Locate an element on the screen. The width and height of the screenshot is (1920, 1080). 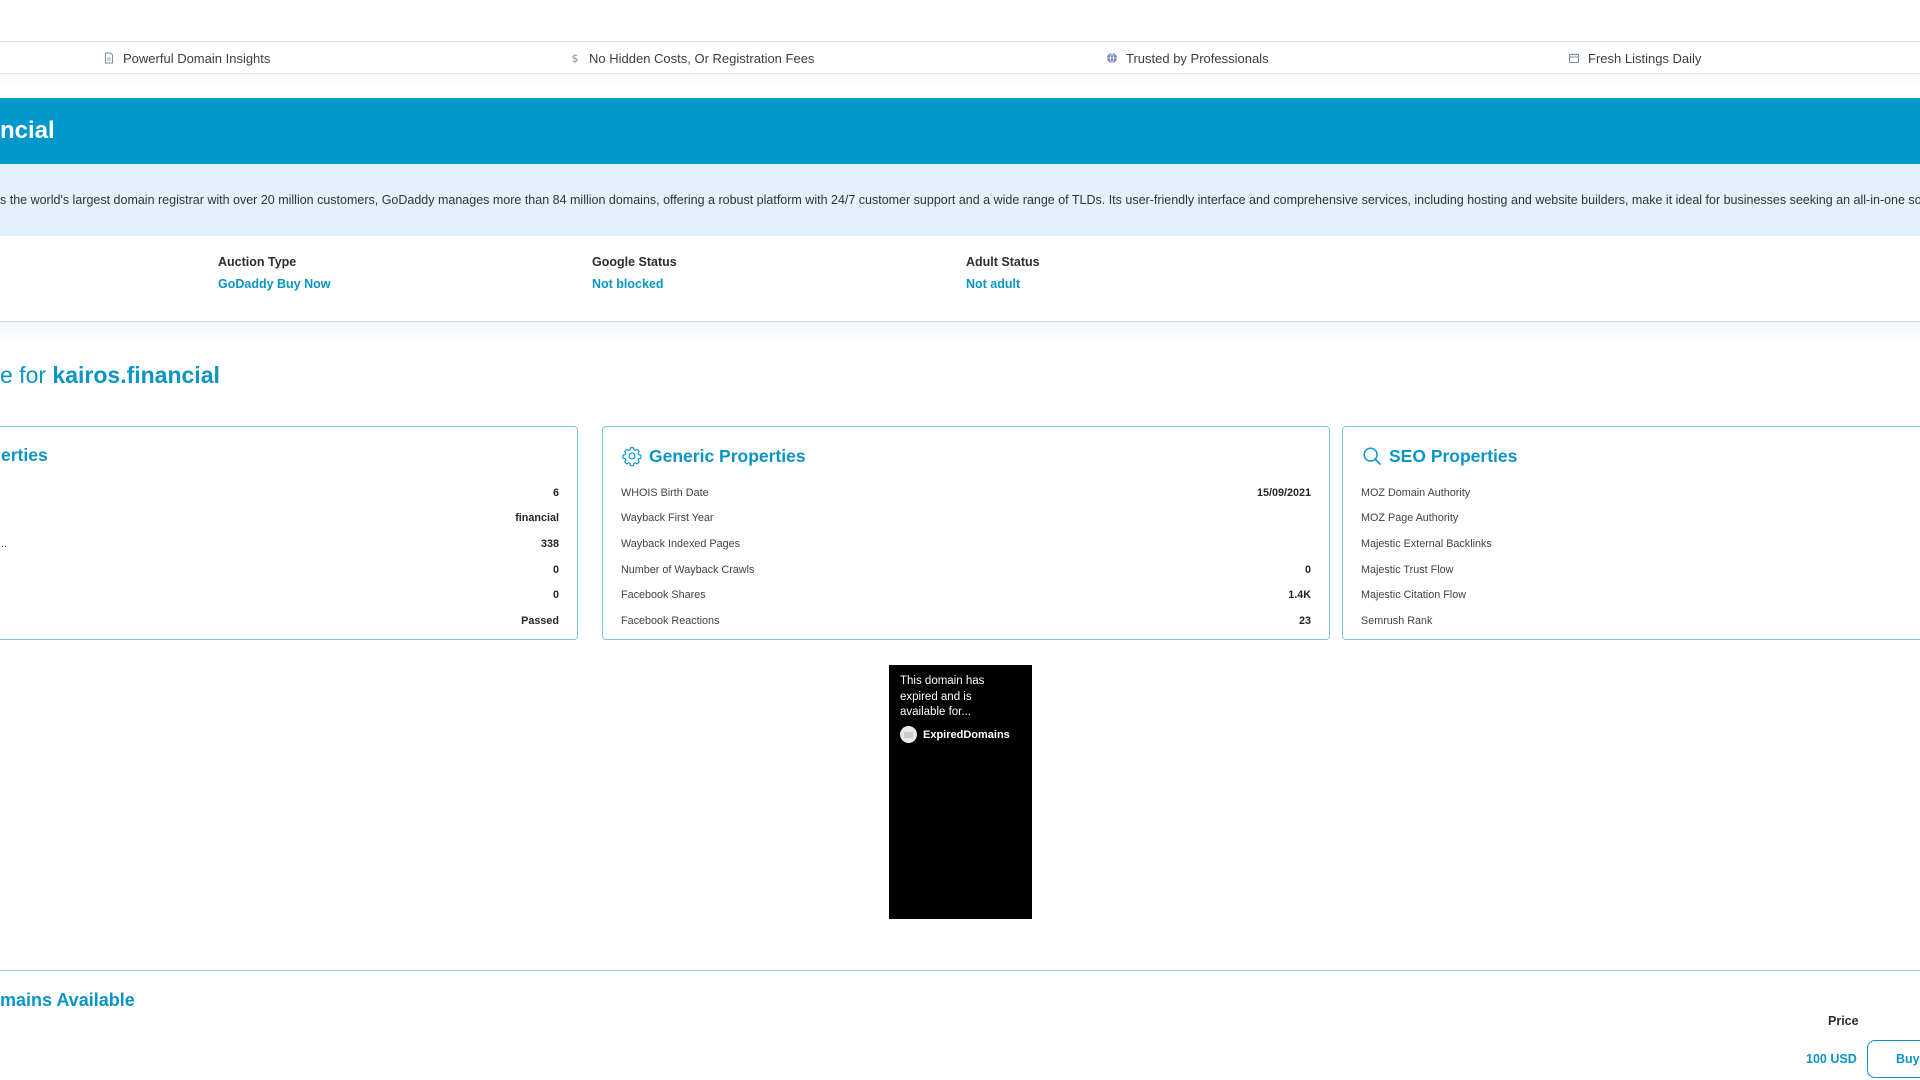
google-status: Google Status Not blocked is located at coordinates (634, 273).